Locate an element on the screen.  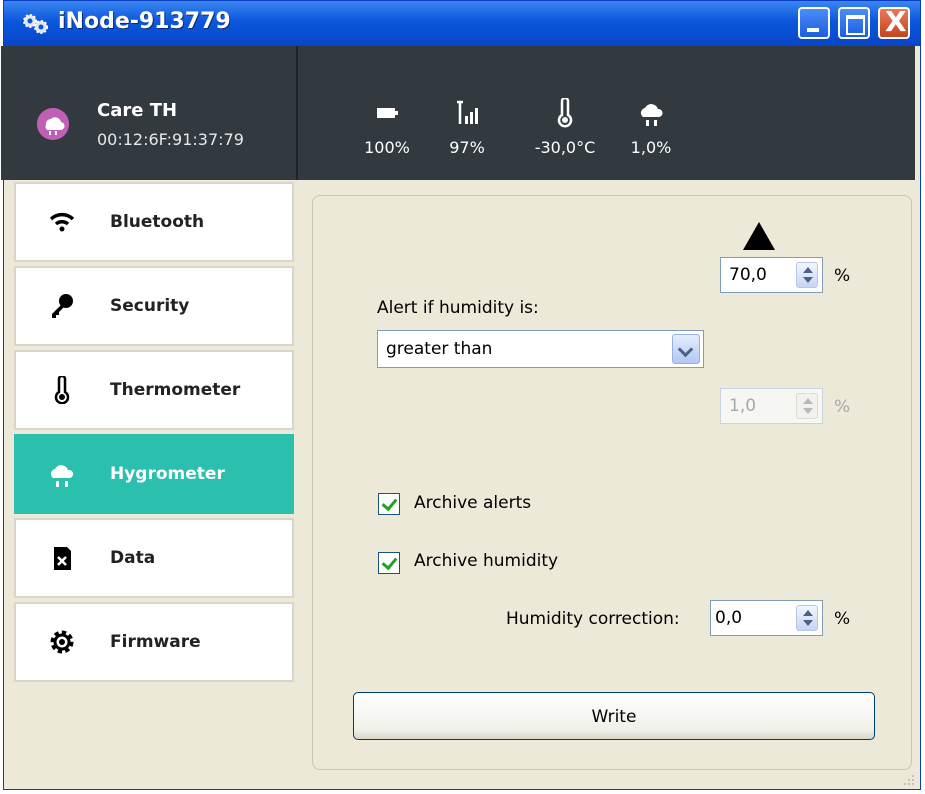
sidebar-item-thermometer: Thermometer is located at coordinates (154, 390).